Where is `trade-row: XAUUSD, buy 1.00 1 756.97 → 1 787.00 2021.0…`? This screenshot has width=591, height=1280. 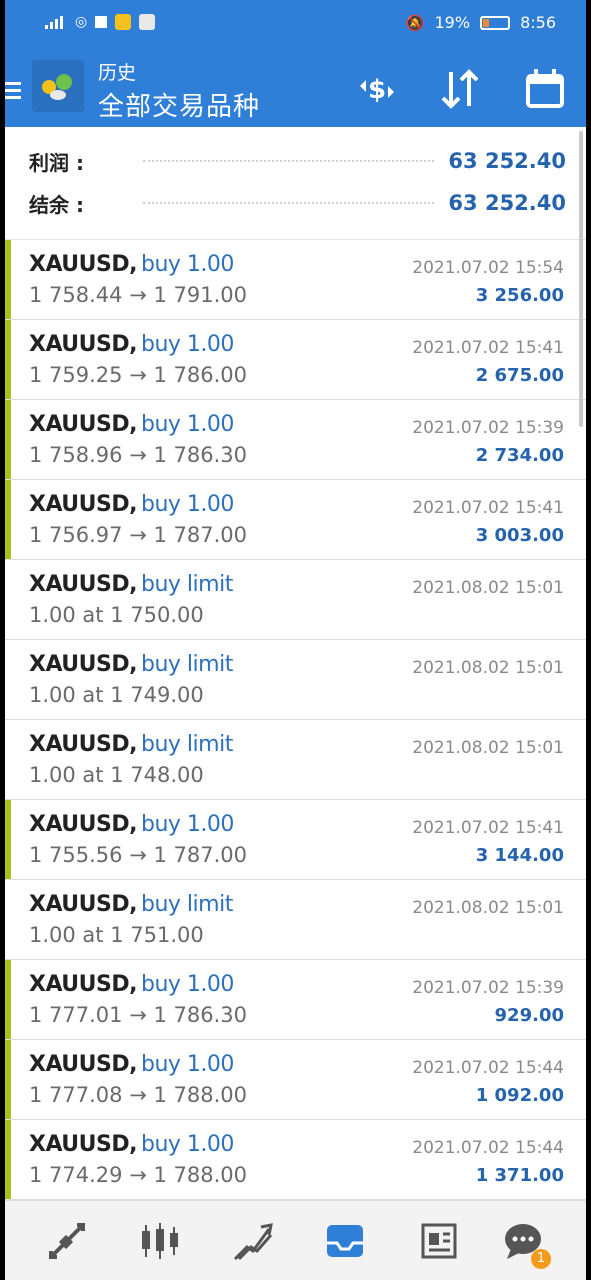 trade-row: XAUUSD, buy 1.00 1 756.97 → 1 787.00 2021.0… is located at coordinates (295, 520).